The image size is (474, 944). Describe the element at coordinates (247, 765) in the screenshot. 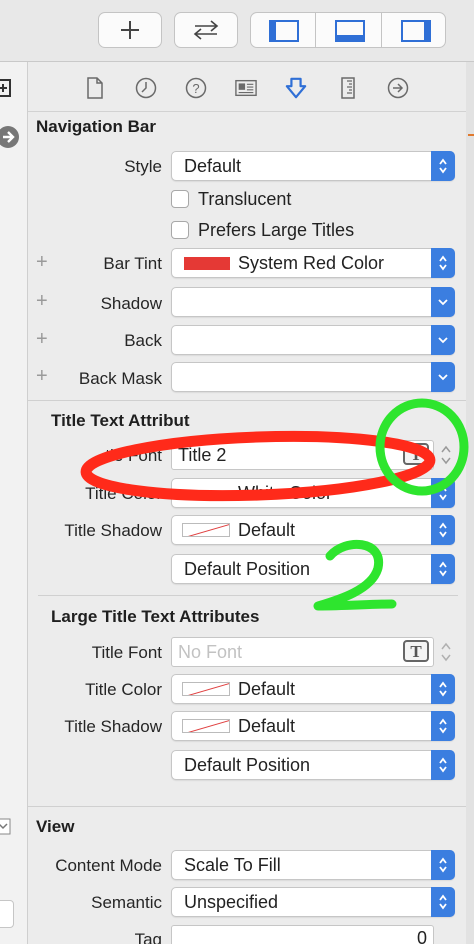

I see `large-title-shadow-position-value: Default Position` at that location.